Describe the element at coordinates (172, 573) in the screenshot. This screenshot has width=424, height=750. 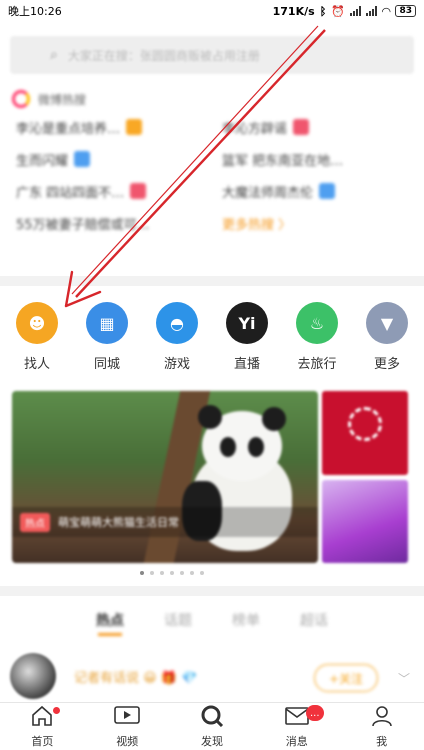
I see `banner-pager` at that location.